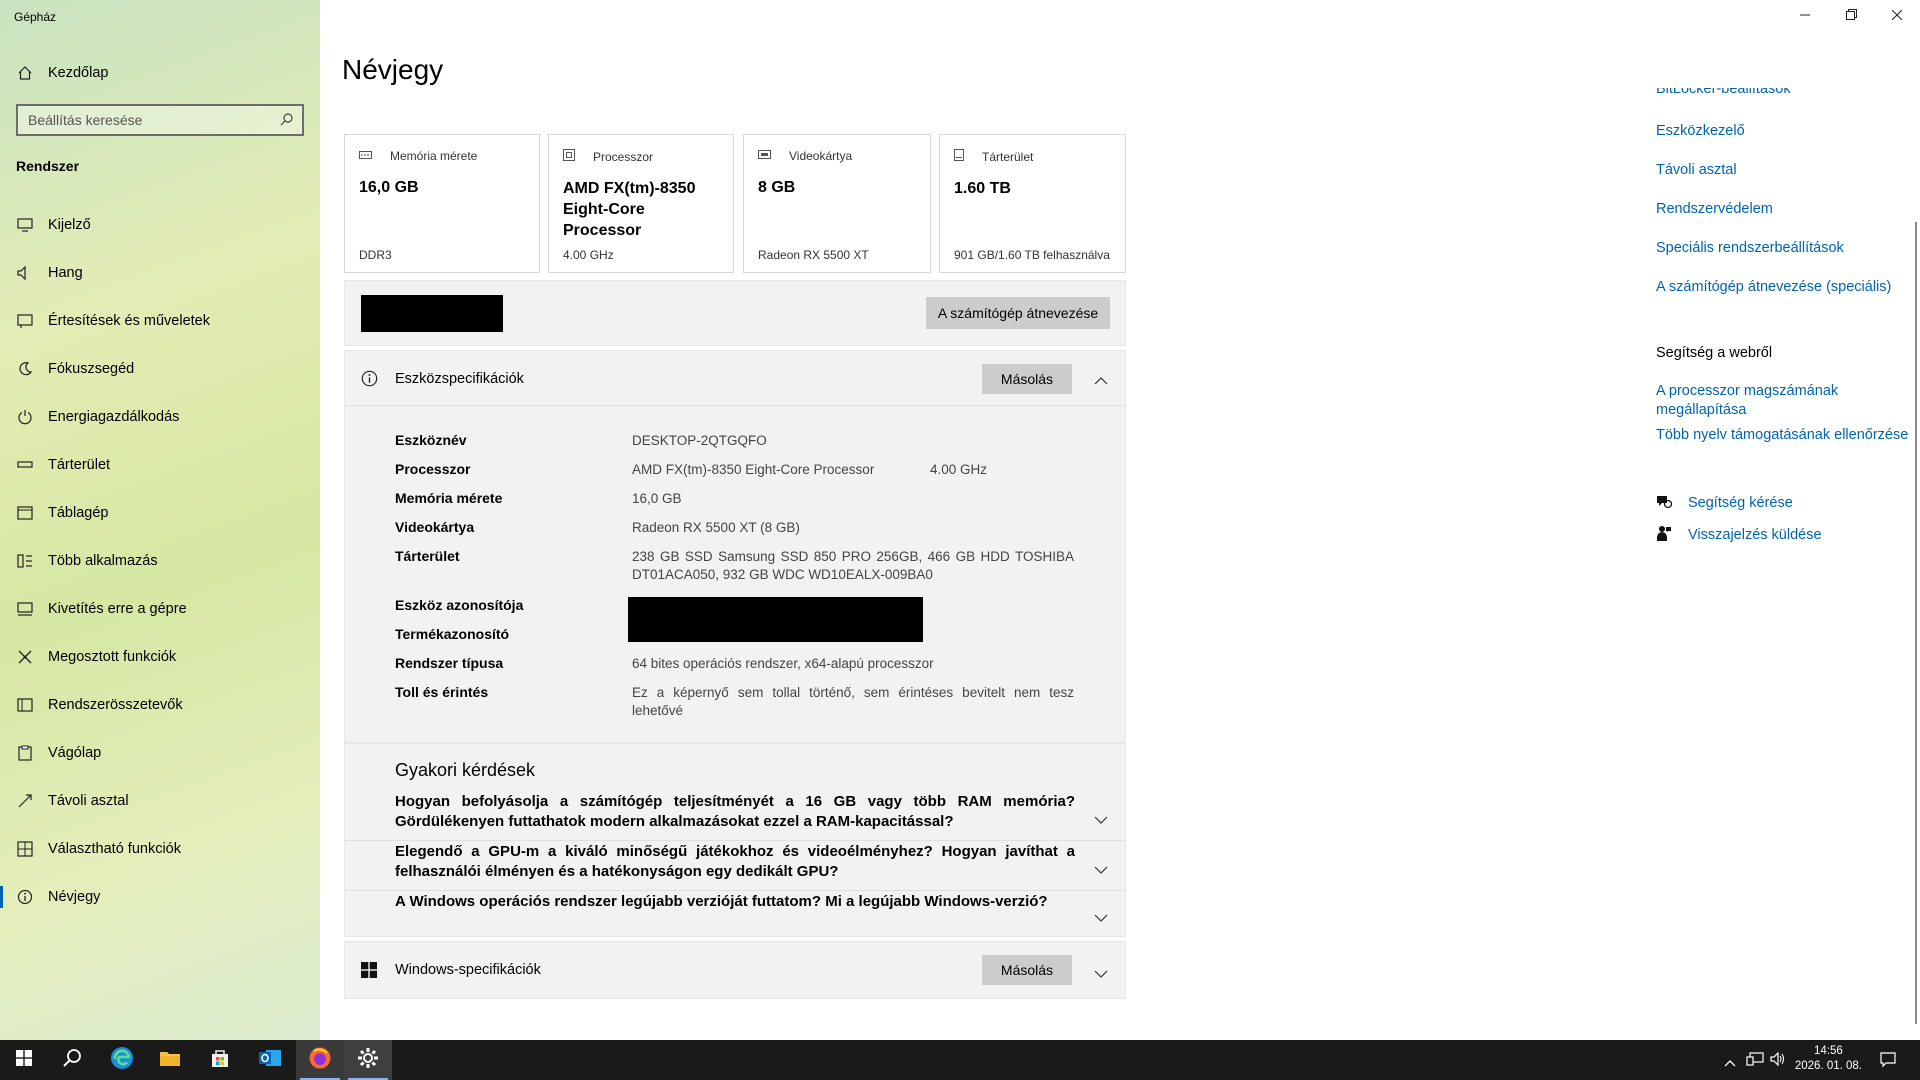 The width and height of the screenshot is (1920, 1080). Describe the element at coordinates (1750, 248) in the screenshot. I see `related-link: Speciális rendszerbeállítások` at that location.